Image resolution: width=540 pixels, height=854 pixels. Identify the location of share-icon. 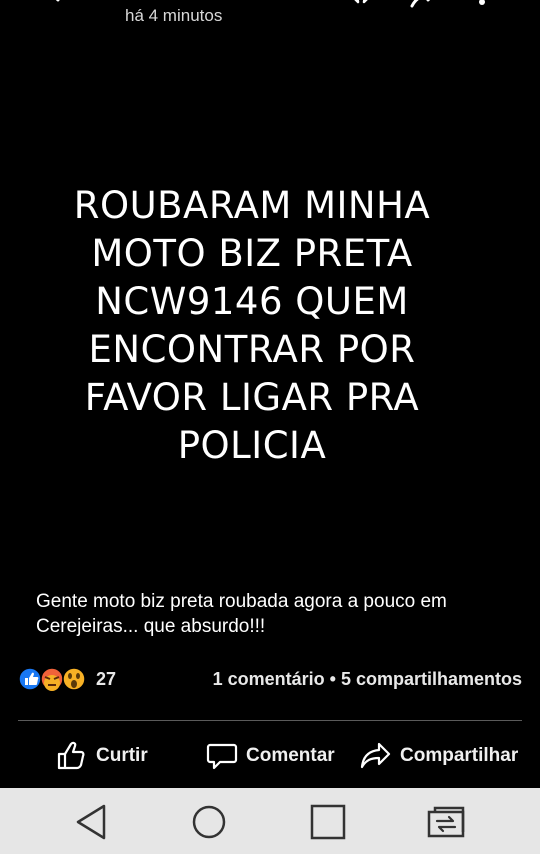
(425, 6).